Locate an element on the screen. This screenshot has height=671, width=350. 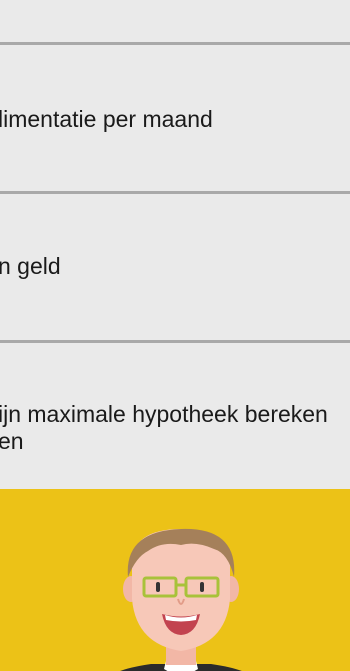
menu-item-label: n geld is located at coordinates (30, 266).